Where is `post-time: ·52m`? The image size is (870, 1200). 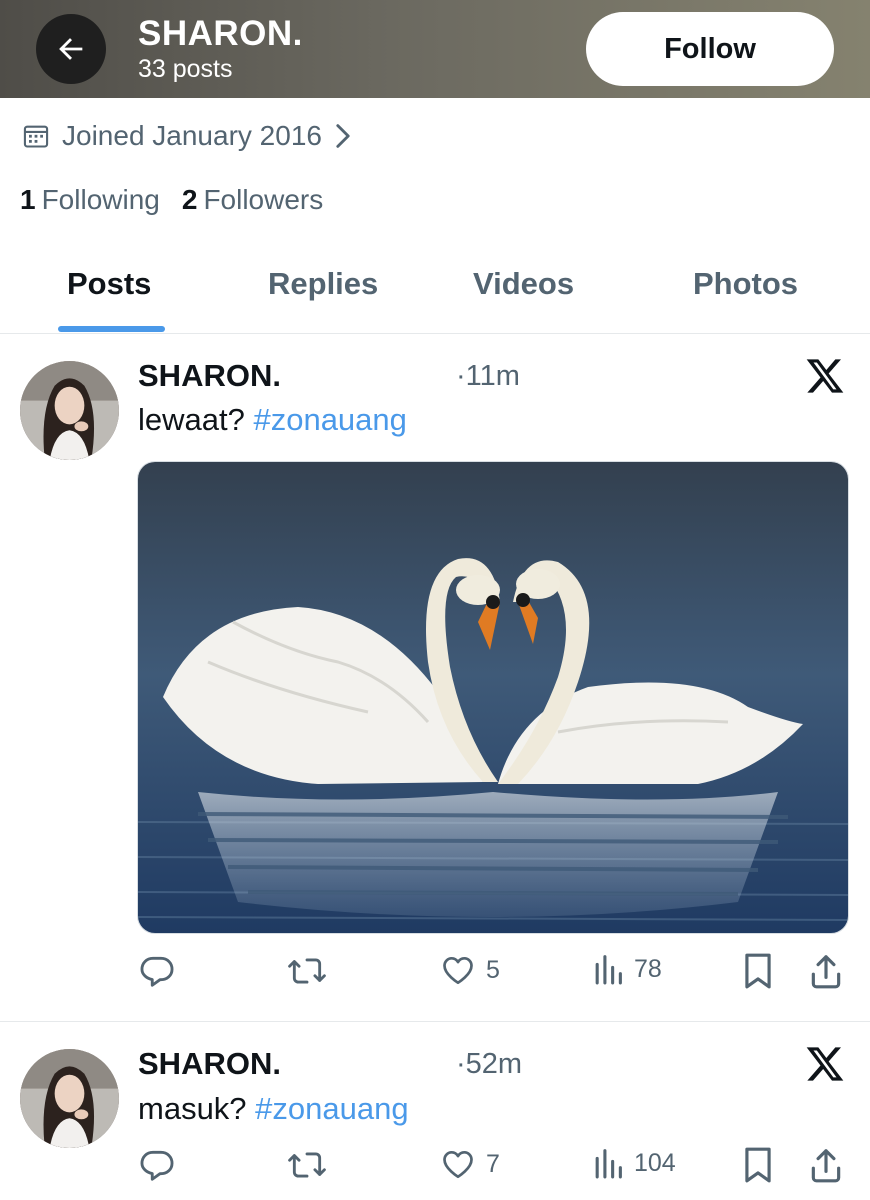
post-time: ·52m is located at coordinates (489, 1064).